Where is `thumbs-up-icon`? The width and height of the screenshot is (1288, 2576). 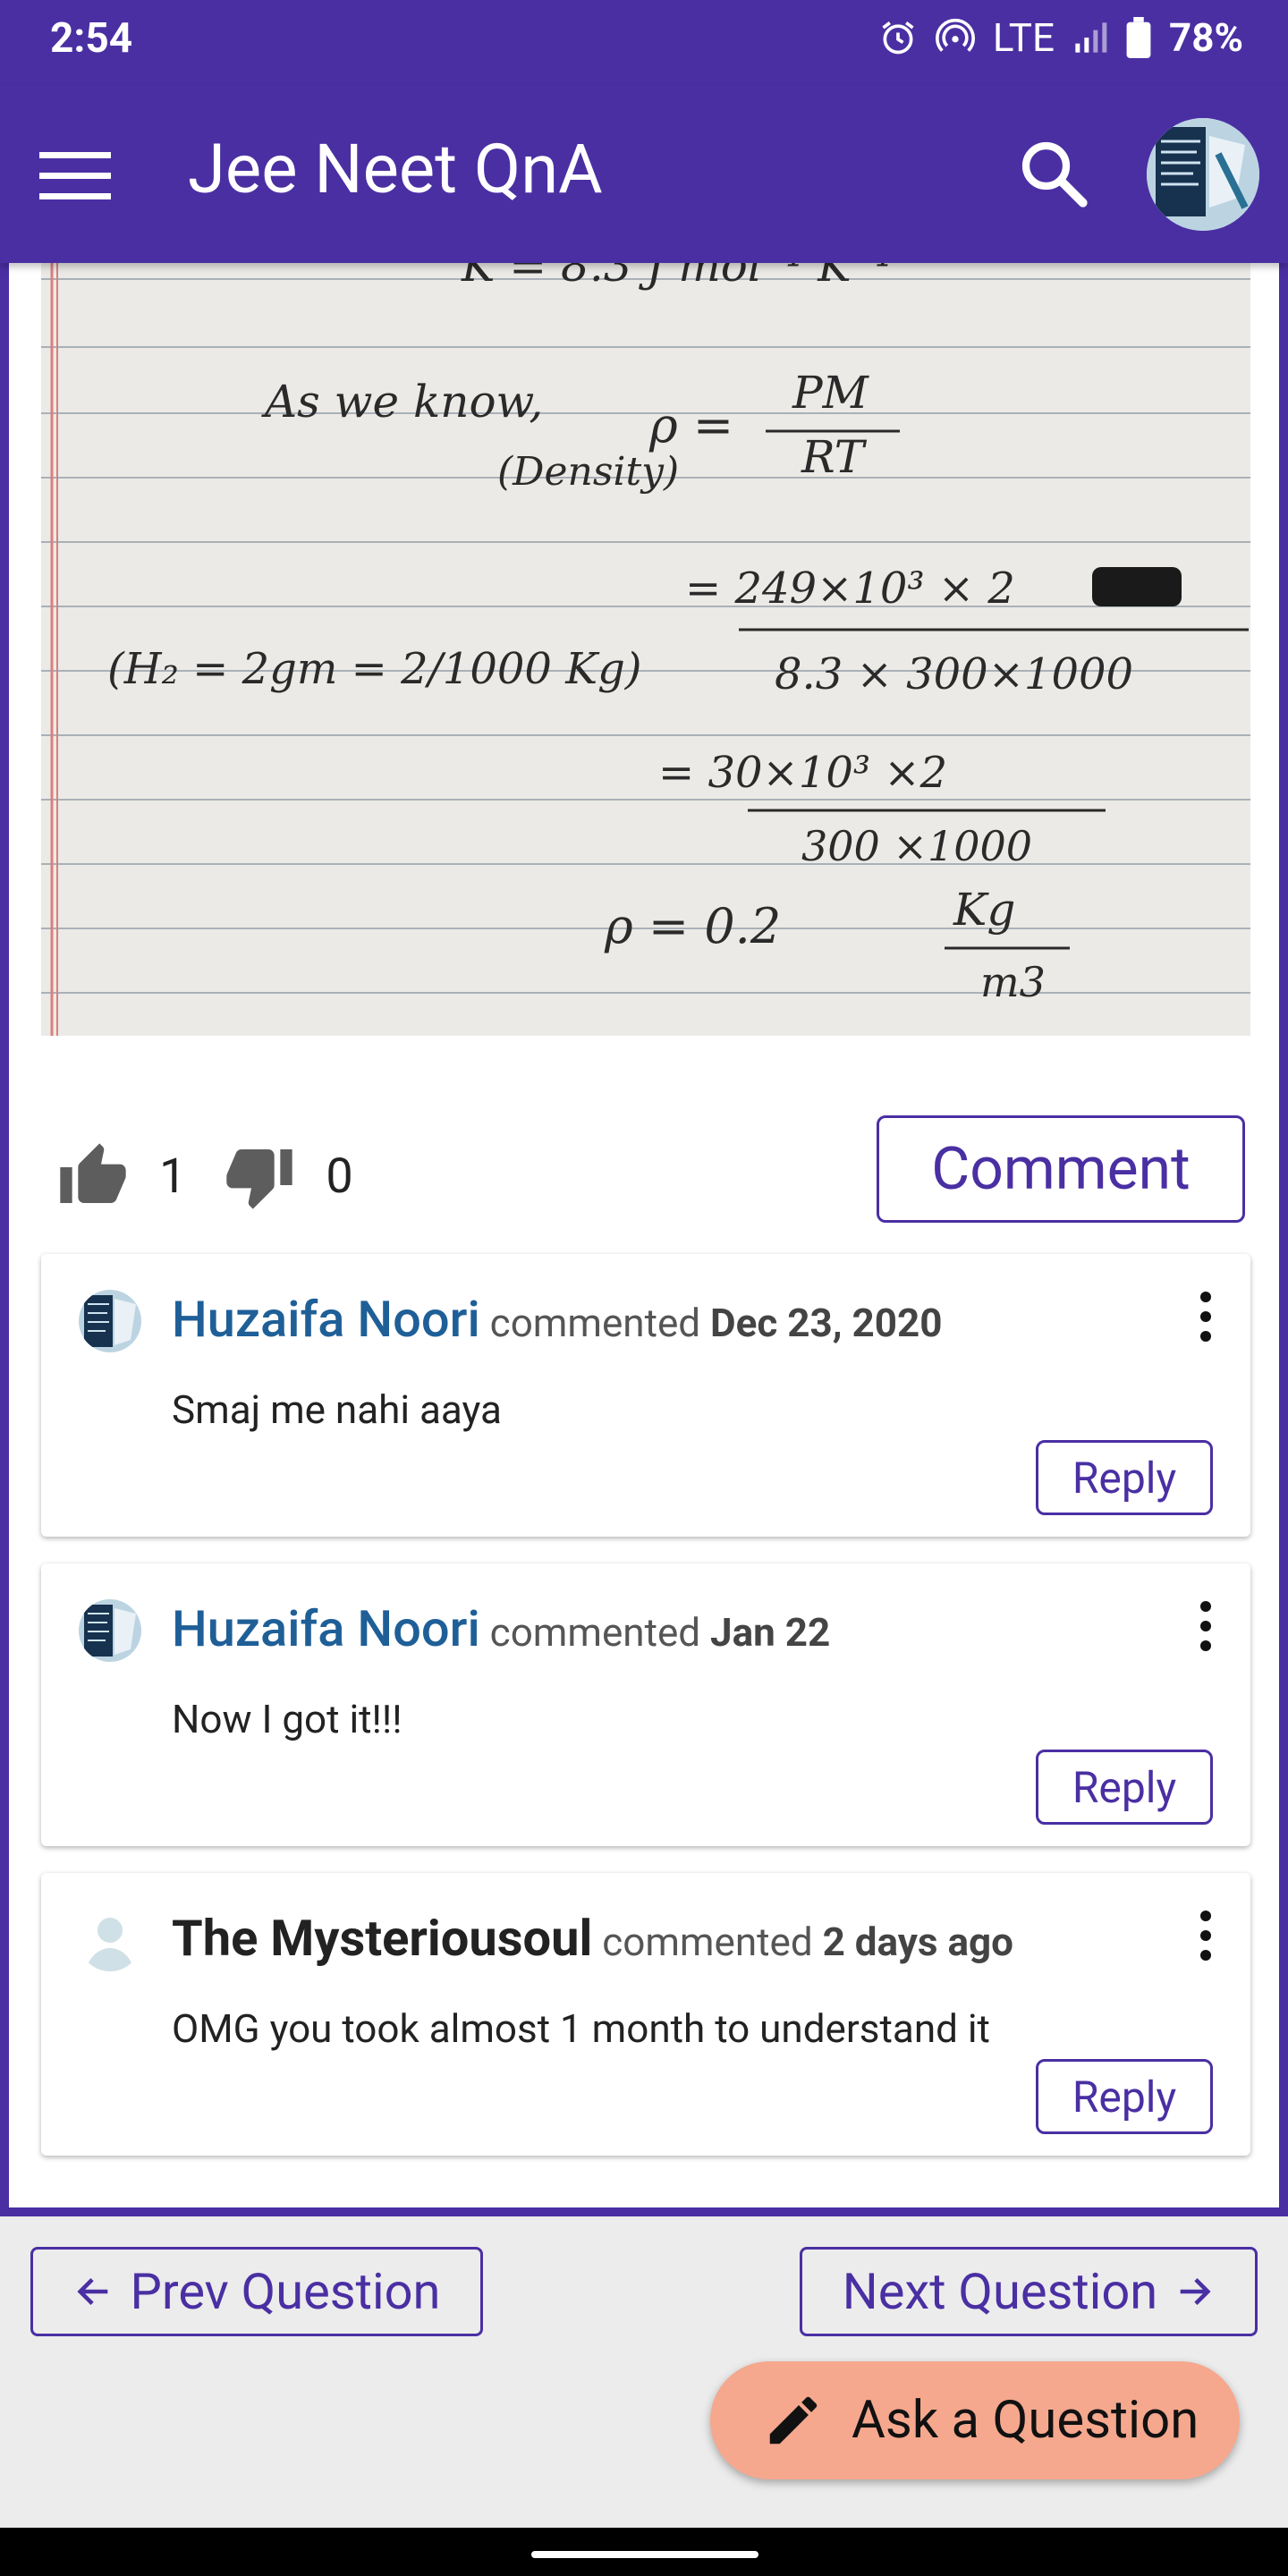 thumbs-up-icon is located at coordinates (93, 1173).